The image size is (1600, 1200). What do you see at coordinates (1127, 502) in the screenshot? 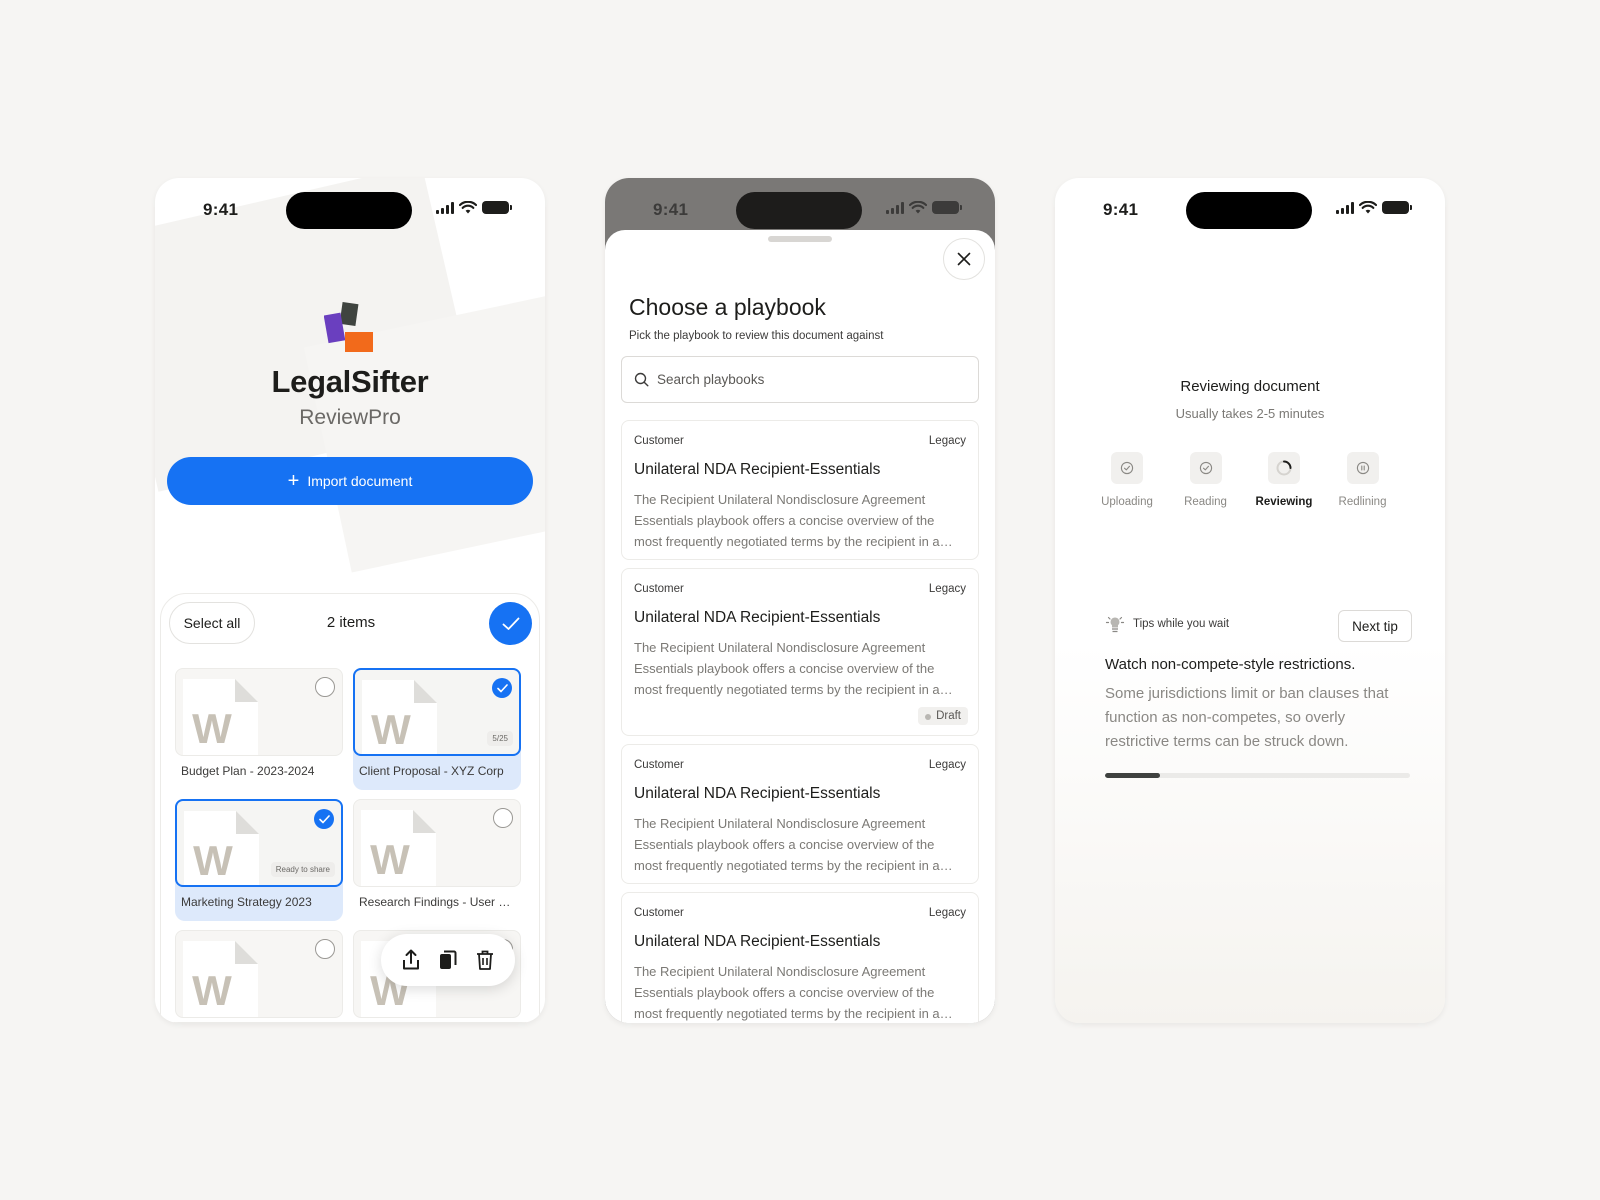
I see `step-label: Uploading` at bounding box center [1127, 502].